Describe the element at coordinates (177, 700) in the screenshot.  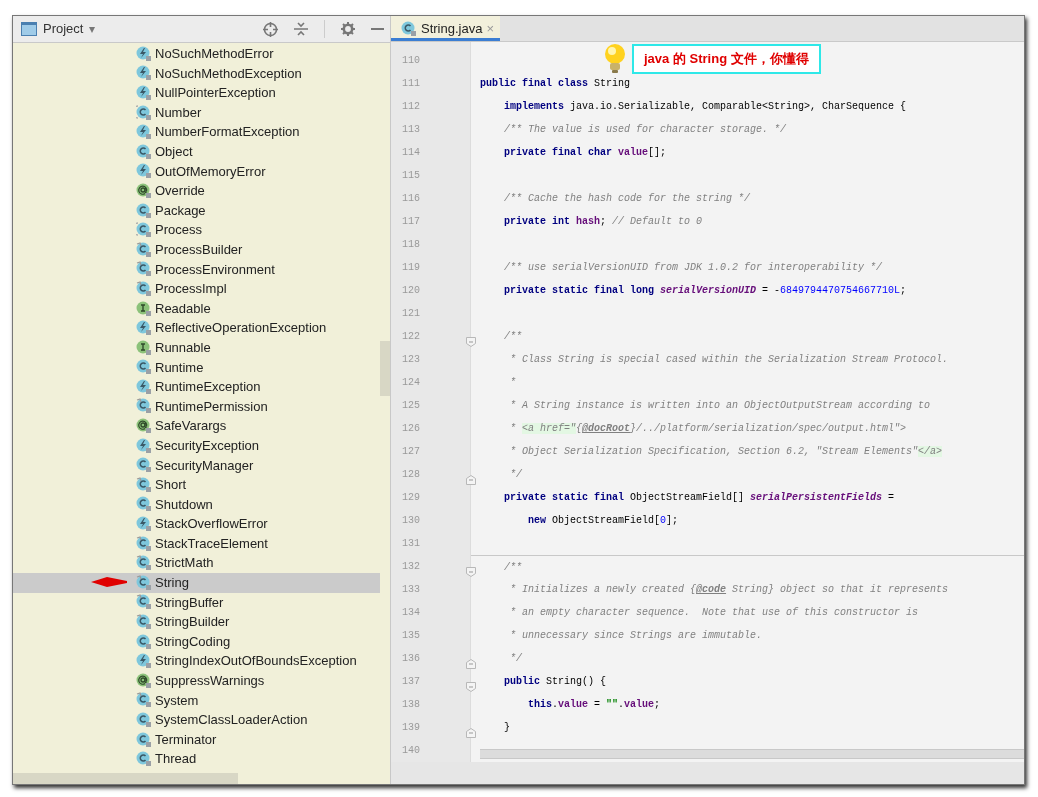
I see `tree-item-label: System` at that location.